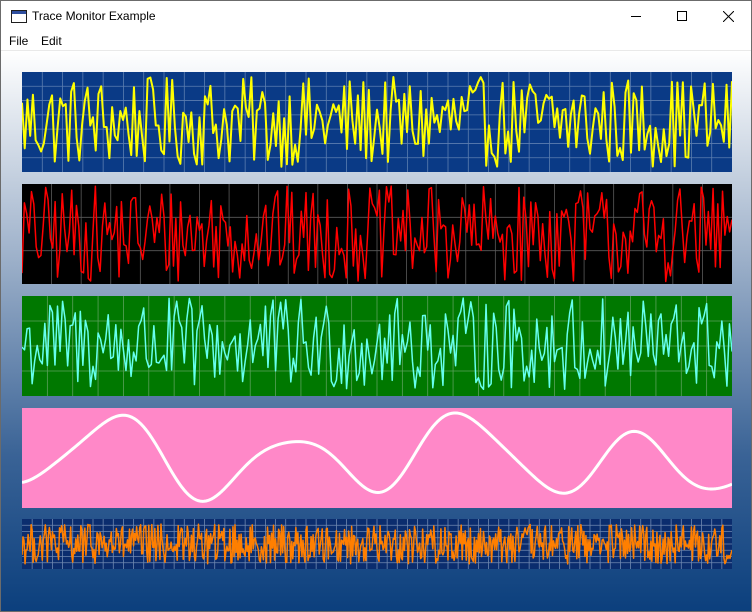 The image size is (752, 612). What do you see at coordinates (94, 16) in the screenshot?
I see `window-title: Trace Monitor Example` at bounding box center [94, 16].